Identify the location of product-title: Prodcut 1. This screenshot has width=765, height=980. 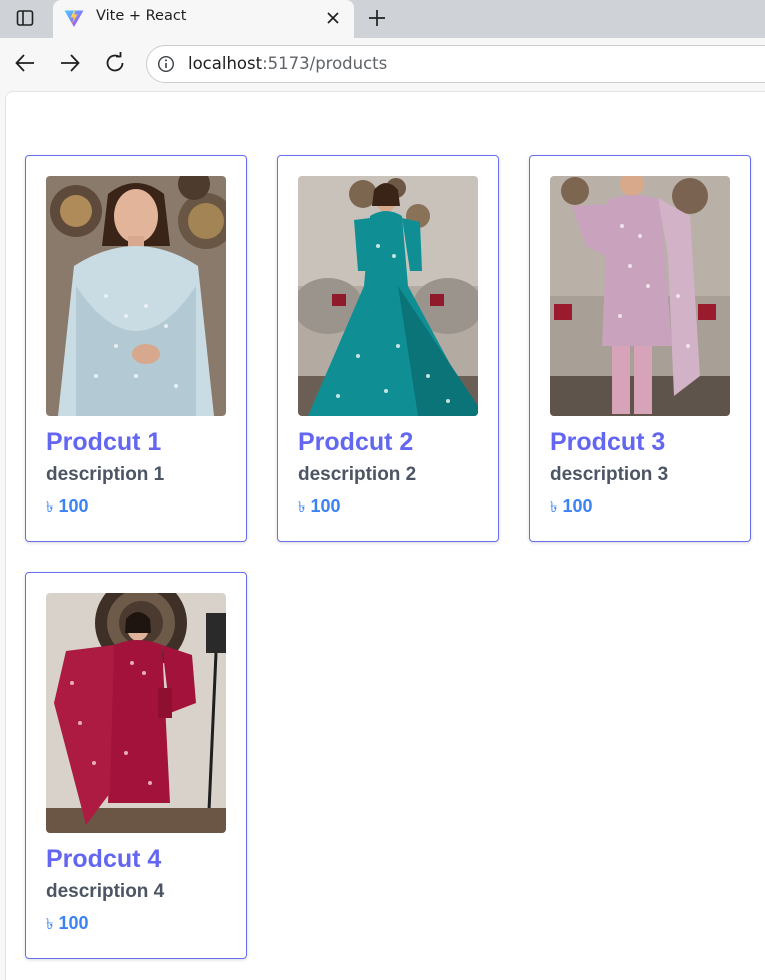
(103, 442).